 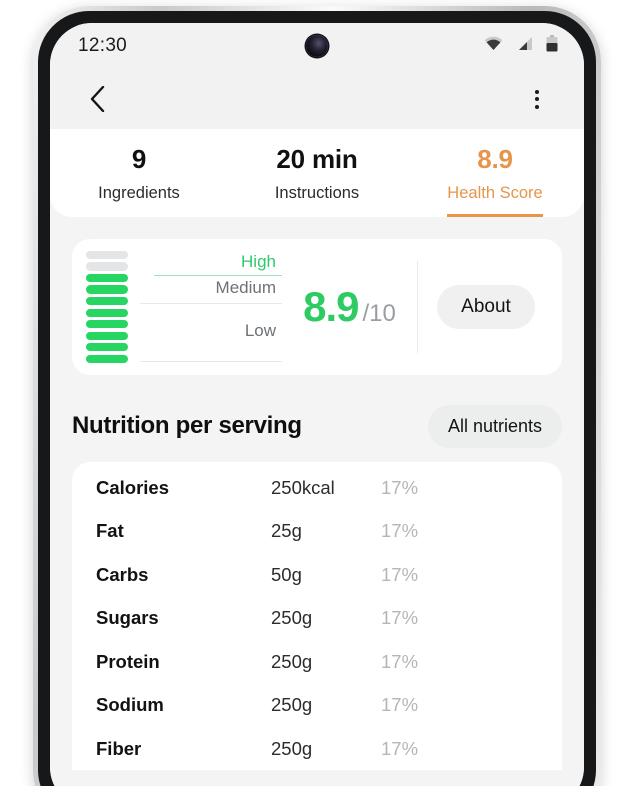 What do you see at coordinates (317, 99) in the screenshot?
I see `app-bar` at bounding box center [317, 99].